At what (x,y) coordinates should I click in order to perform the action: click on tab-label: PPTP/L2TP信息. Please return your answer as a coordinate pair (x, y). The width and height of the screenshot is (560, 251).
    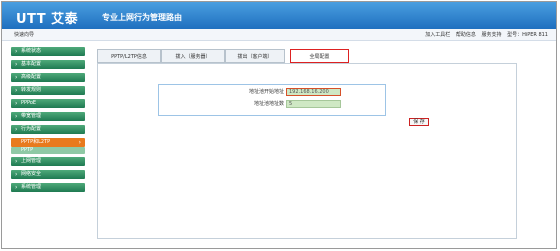
    Looking at the image, I should click on (129, 57).